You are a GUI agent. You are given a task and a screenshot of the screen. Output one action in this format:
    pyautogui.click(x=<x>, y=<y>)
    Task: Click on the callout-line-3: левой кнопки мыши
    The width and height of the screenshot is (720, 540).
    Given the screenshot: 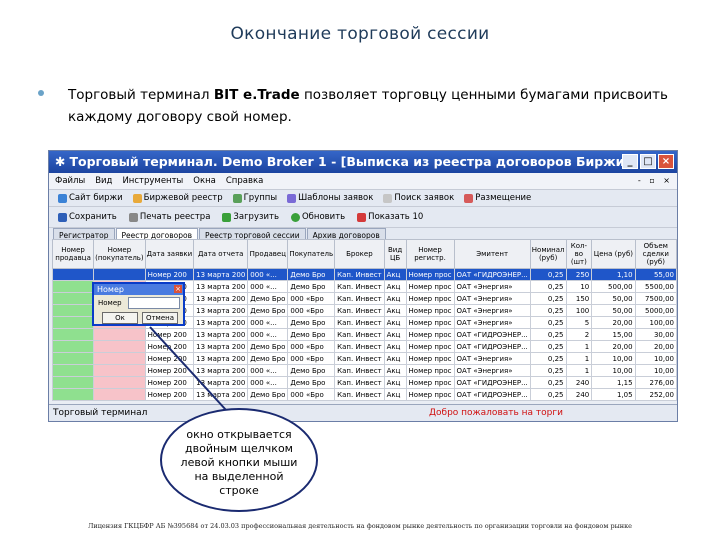 What is the action you would take?
    pyautogui.click(x=239, y=462)
    